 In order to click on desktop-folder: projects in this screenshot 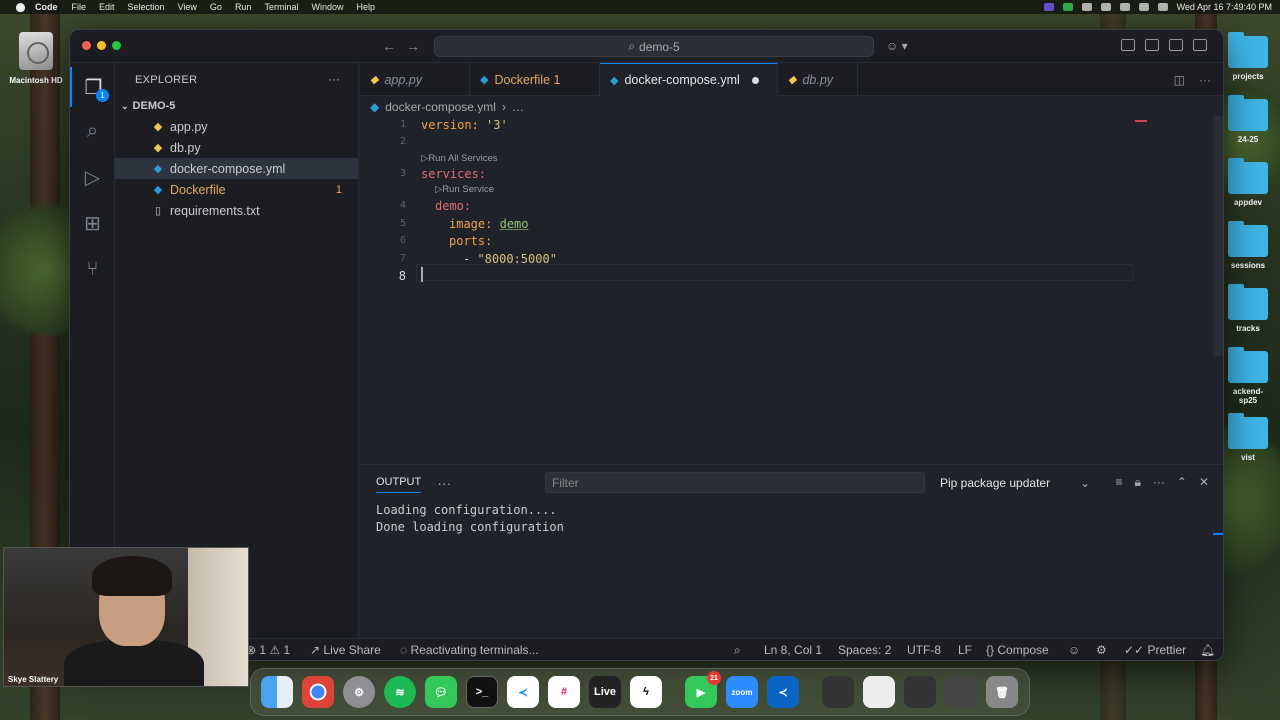, I will do `click(1248, 56)`.